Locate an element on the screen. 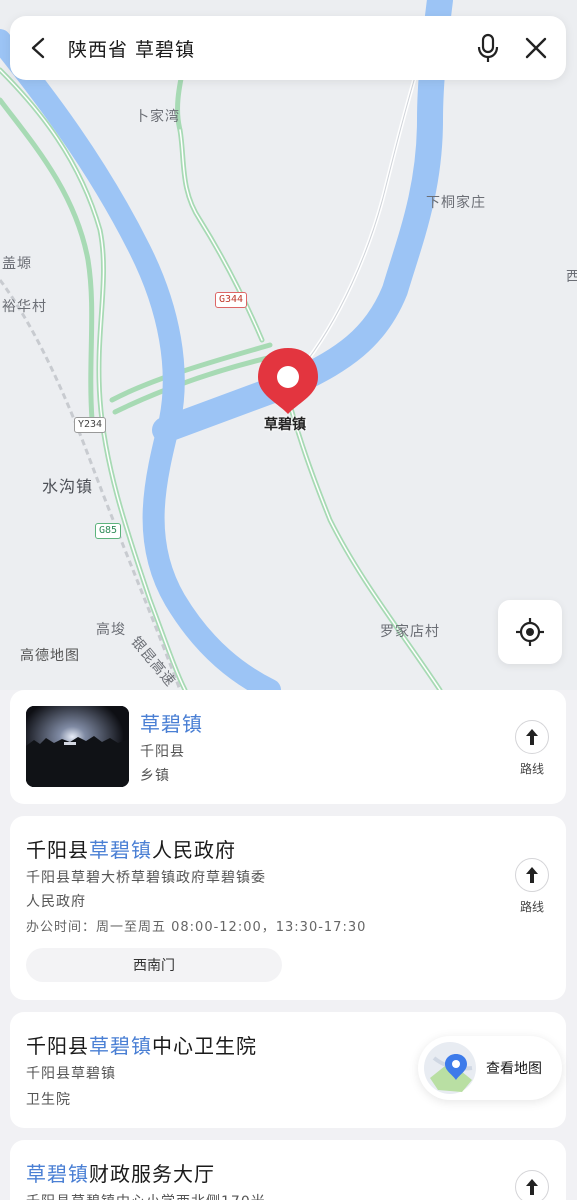 Image resolution: width=577 pixels, height=1200 pixels. back-button is located at coordinates (39, 48).